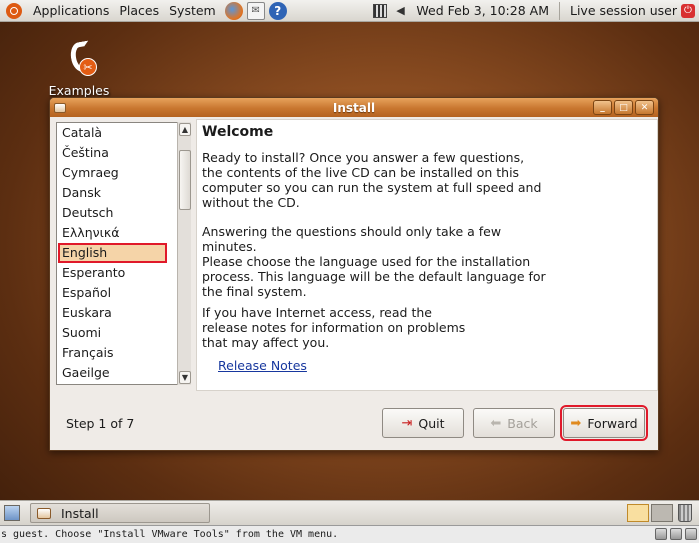 Image resolution: width=699 pixels, height=543 pixels. What do you see at coordinates (482, 10) in the screenshot?
I see `clock: Wed Feb 3, 10:28 AM` at bounding box center [482, 10].